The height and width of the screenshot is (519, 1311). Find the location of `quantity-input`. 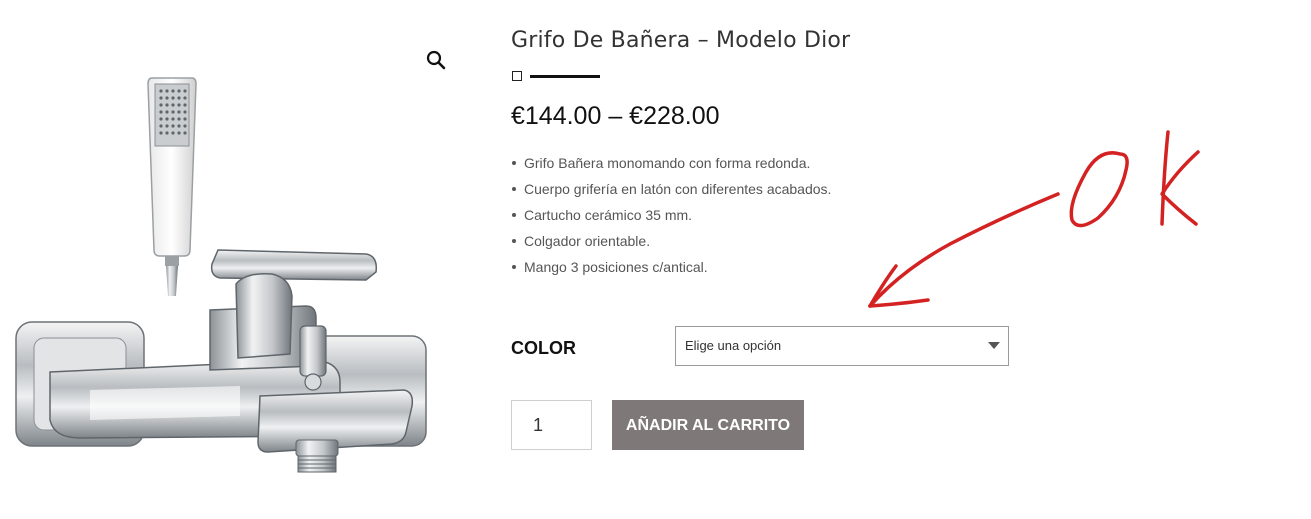

quantity-input is located at coordinates (551, 425).